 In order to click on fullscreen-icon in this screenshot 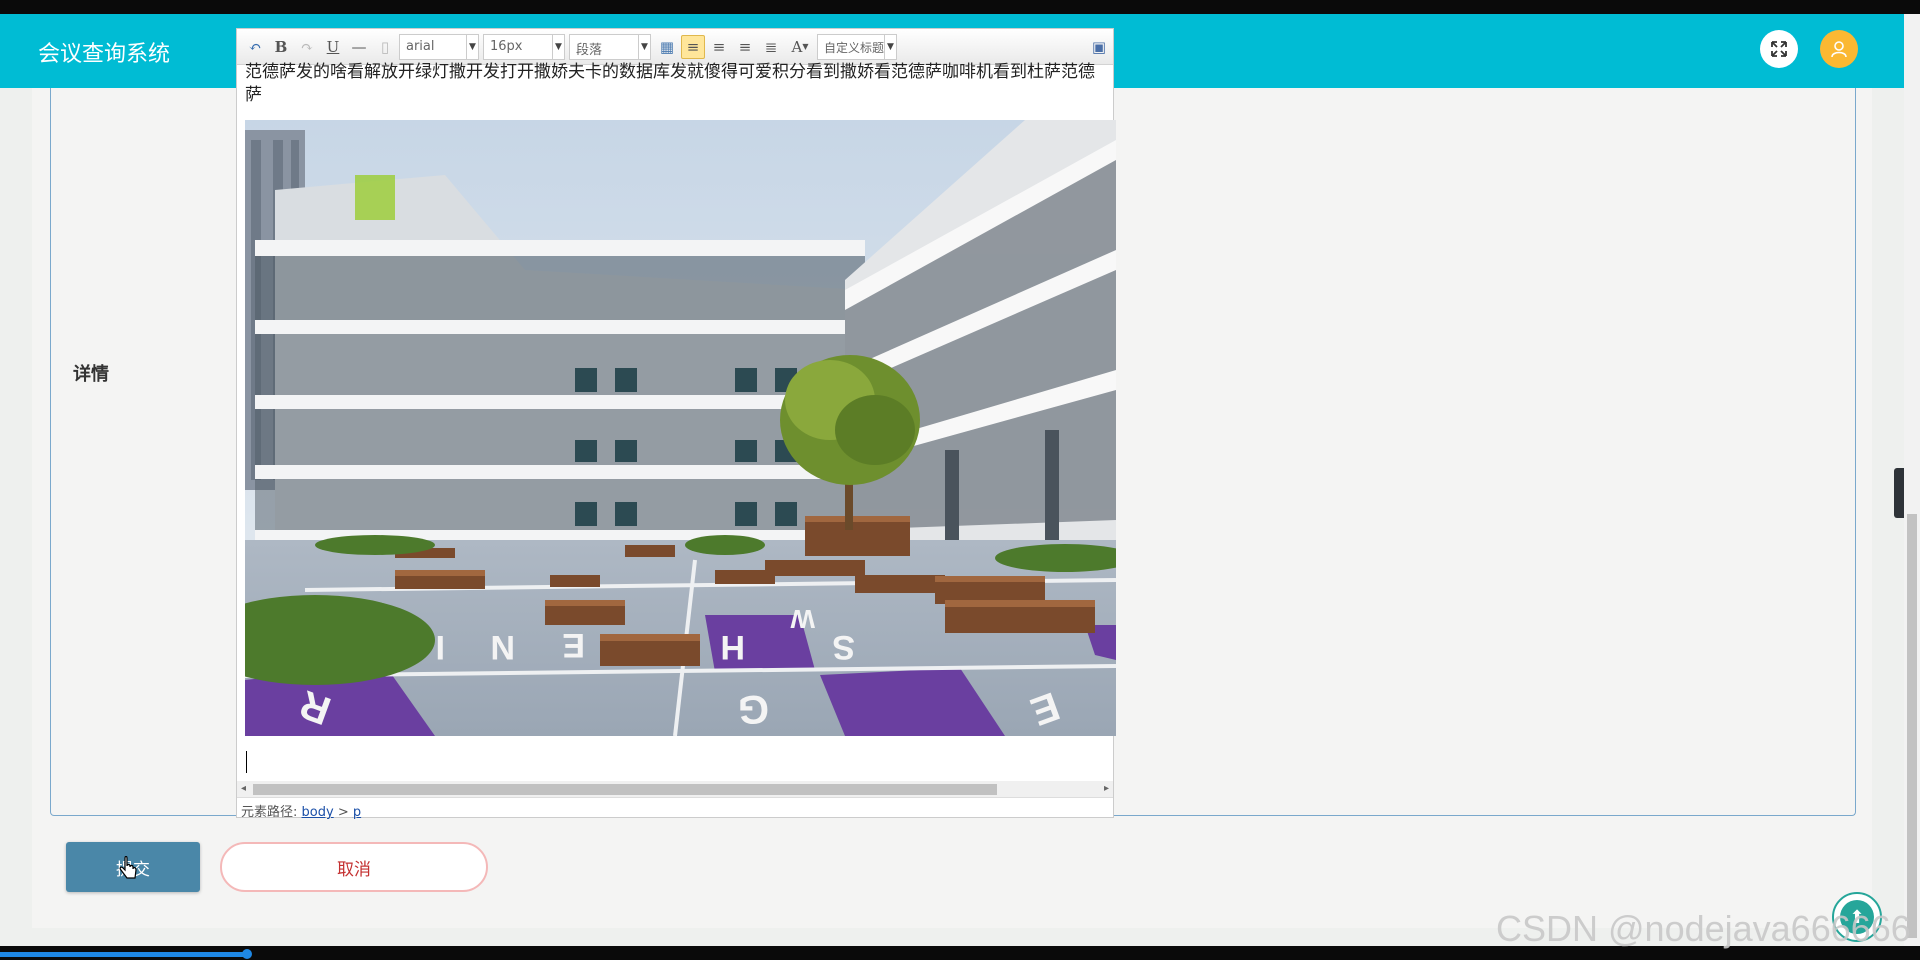, I will do `click(1779, 49)`.